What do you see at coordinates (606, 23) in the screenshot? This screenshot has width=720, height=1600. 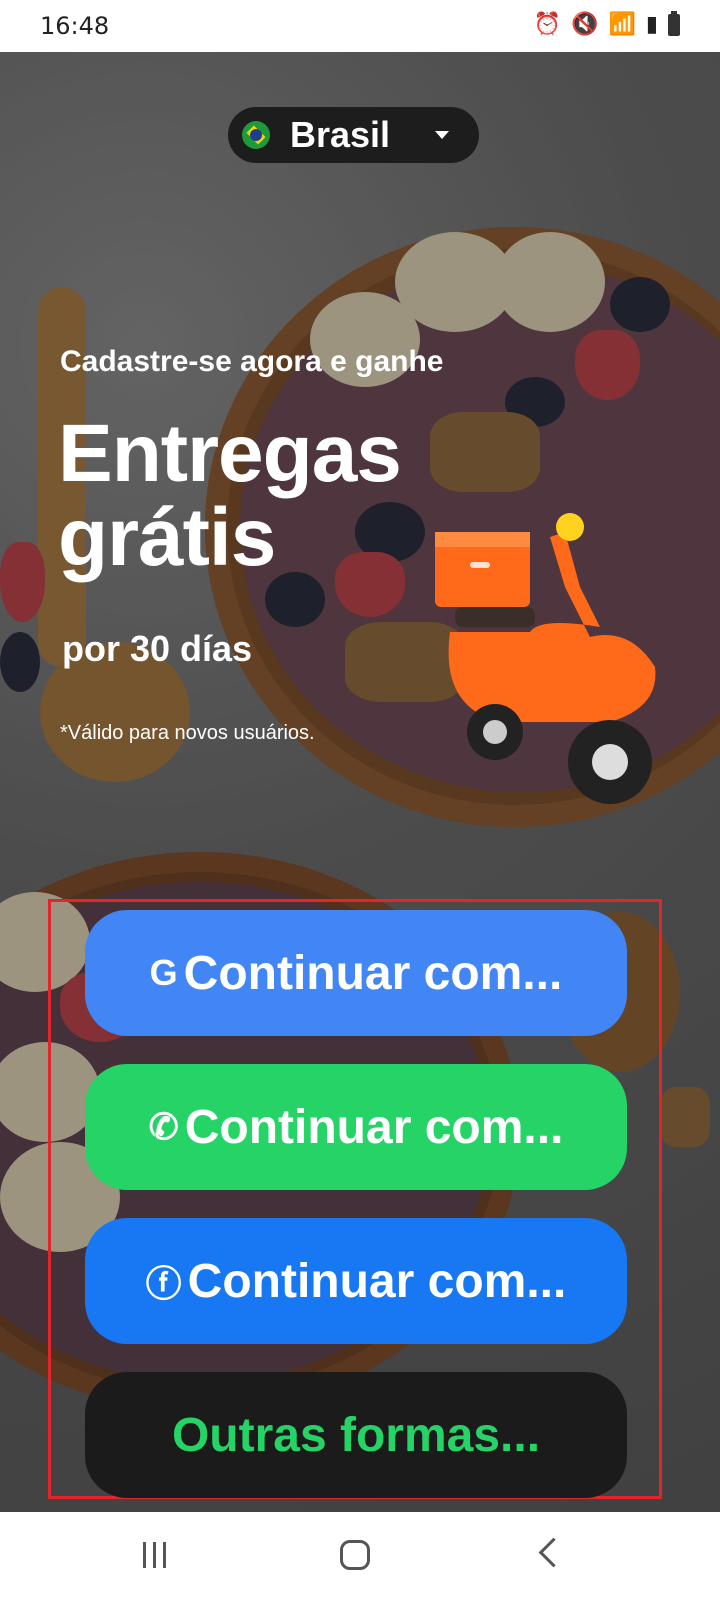 I see `status-icons: ⏰ 🔇 📶 ▮` at bounding box center [606, 23].